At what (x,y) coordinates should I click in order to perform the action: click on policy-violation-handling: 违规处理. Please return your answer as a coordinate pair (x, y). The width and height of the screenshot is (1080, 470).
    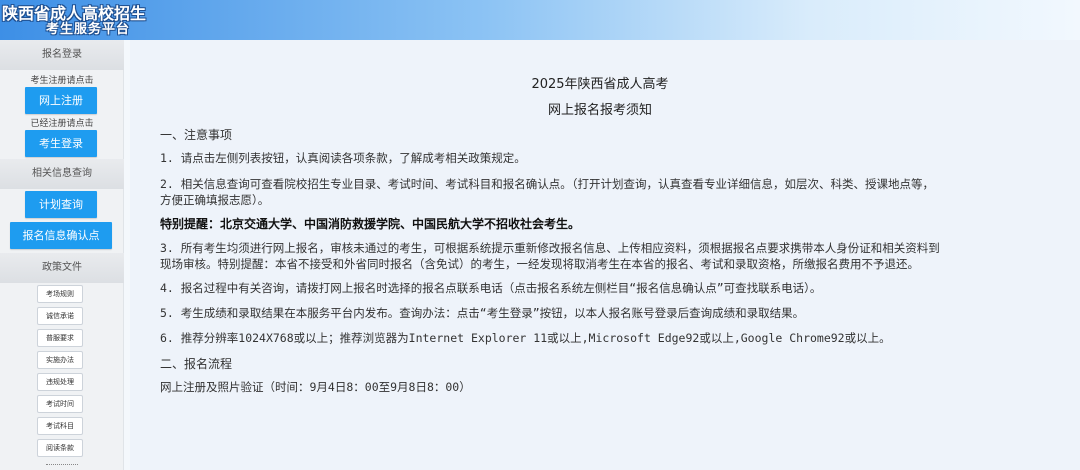
    Looking at the image, I should click on (60, 382).